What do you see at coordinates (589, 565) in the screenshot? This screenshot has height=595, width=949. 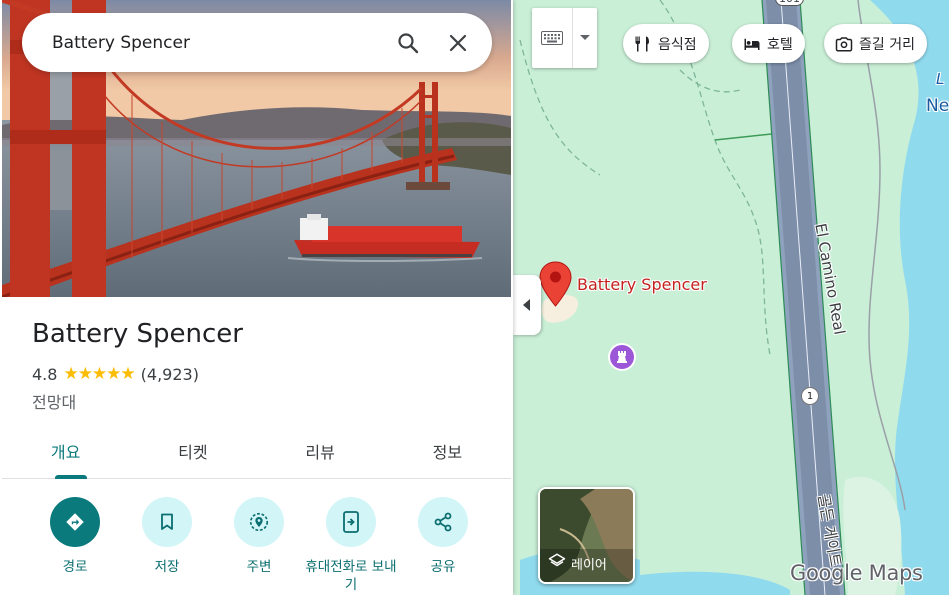 I see `layers-label: 레이어` at bounding box center [589, 565].